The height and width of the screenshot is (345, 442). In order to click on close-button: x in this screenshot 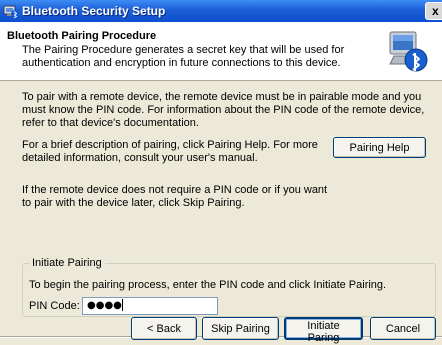, I will do `click(433, 11)`.